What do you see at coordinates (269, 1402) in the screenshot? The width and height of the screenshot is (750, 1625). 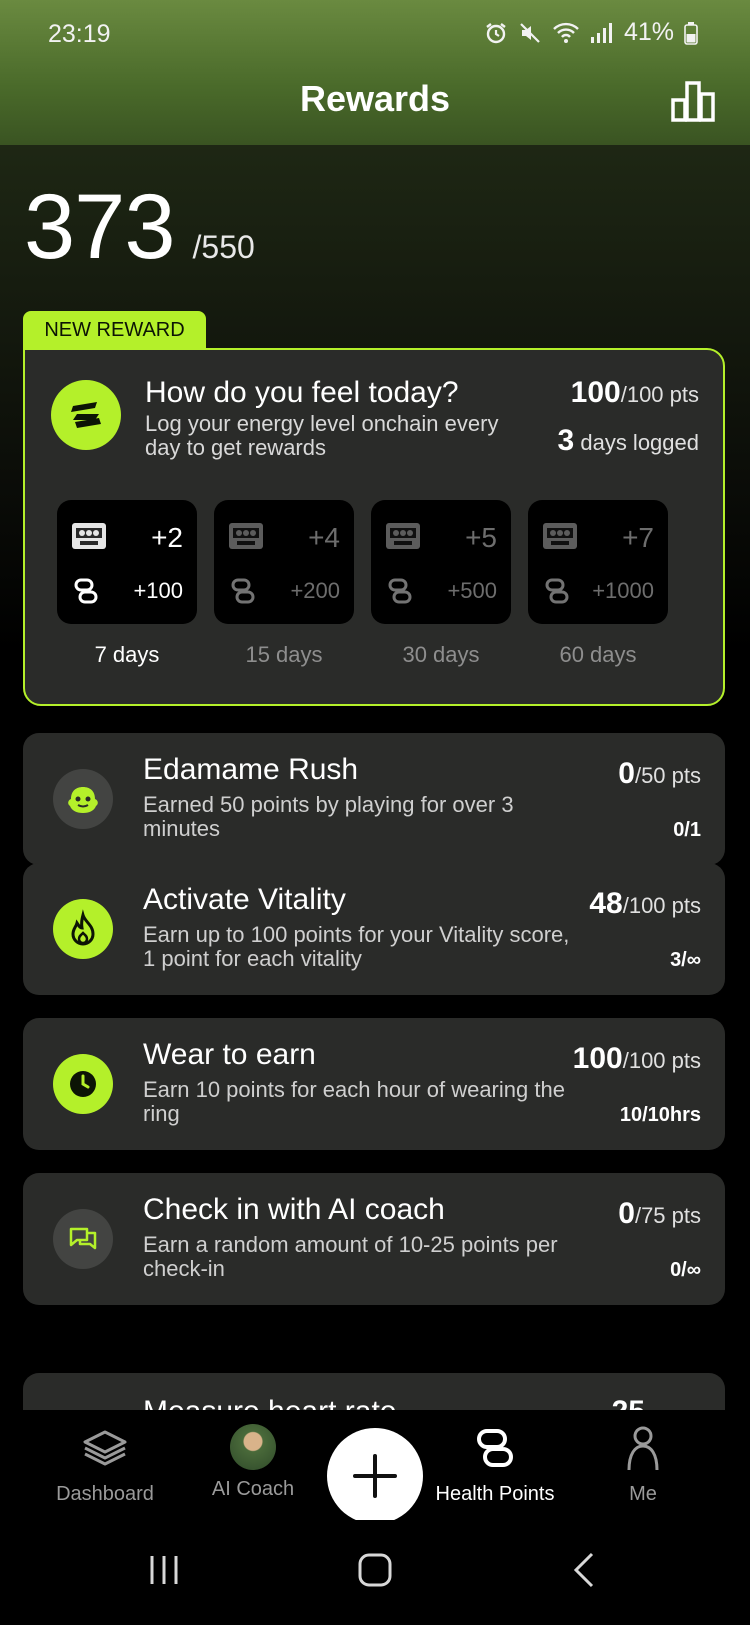 I see `task-title: Measure heart rate` at bounding box center [269, 1402].